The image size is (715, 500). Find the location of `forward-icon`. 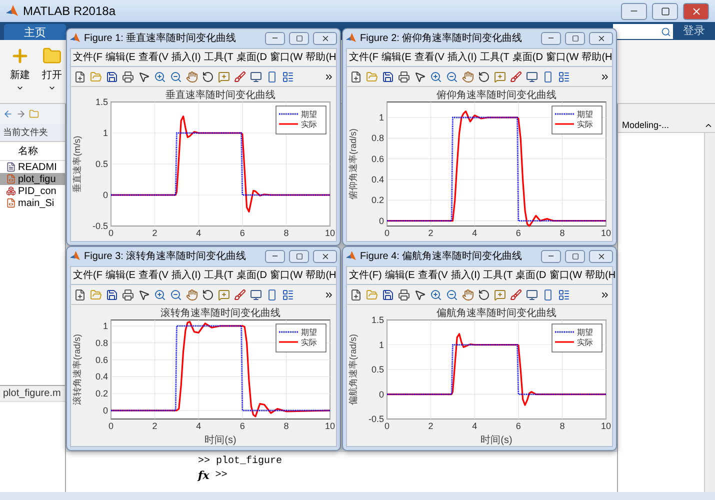

forward-icon is located at coordinates (21, 114).